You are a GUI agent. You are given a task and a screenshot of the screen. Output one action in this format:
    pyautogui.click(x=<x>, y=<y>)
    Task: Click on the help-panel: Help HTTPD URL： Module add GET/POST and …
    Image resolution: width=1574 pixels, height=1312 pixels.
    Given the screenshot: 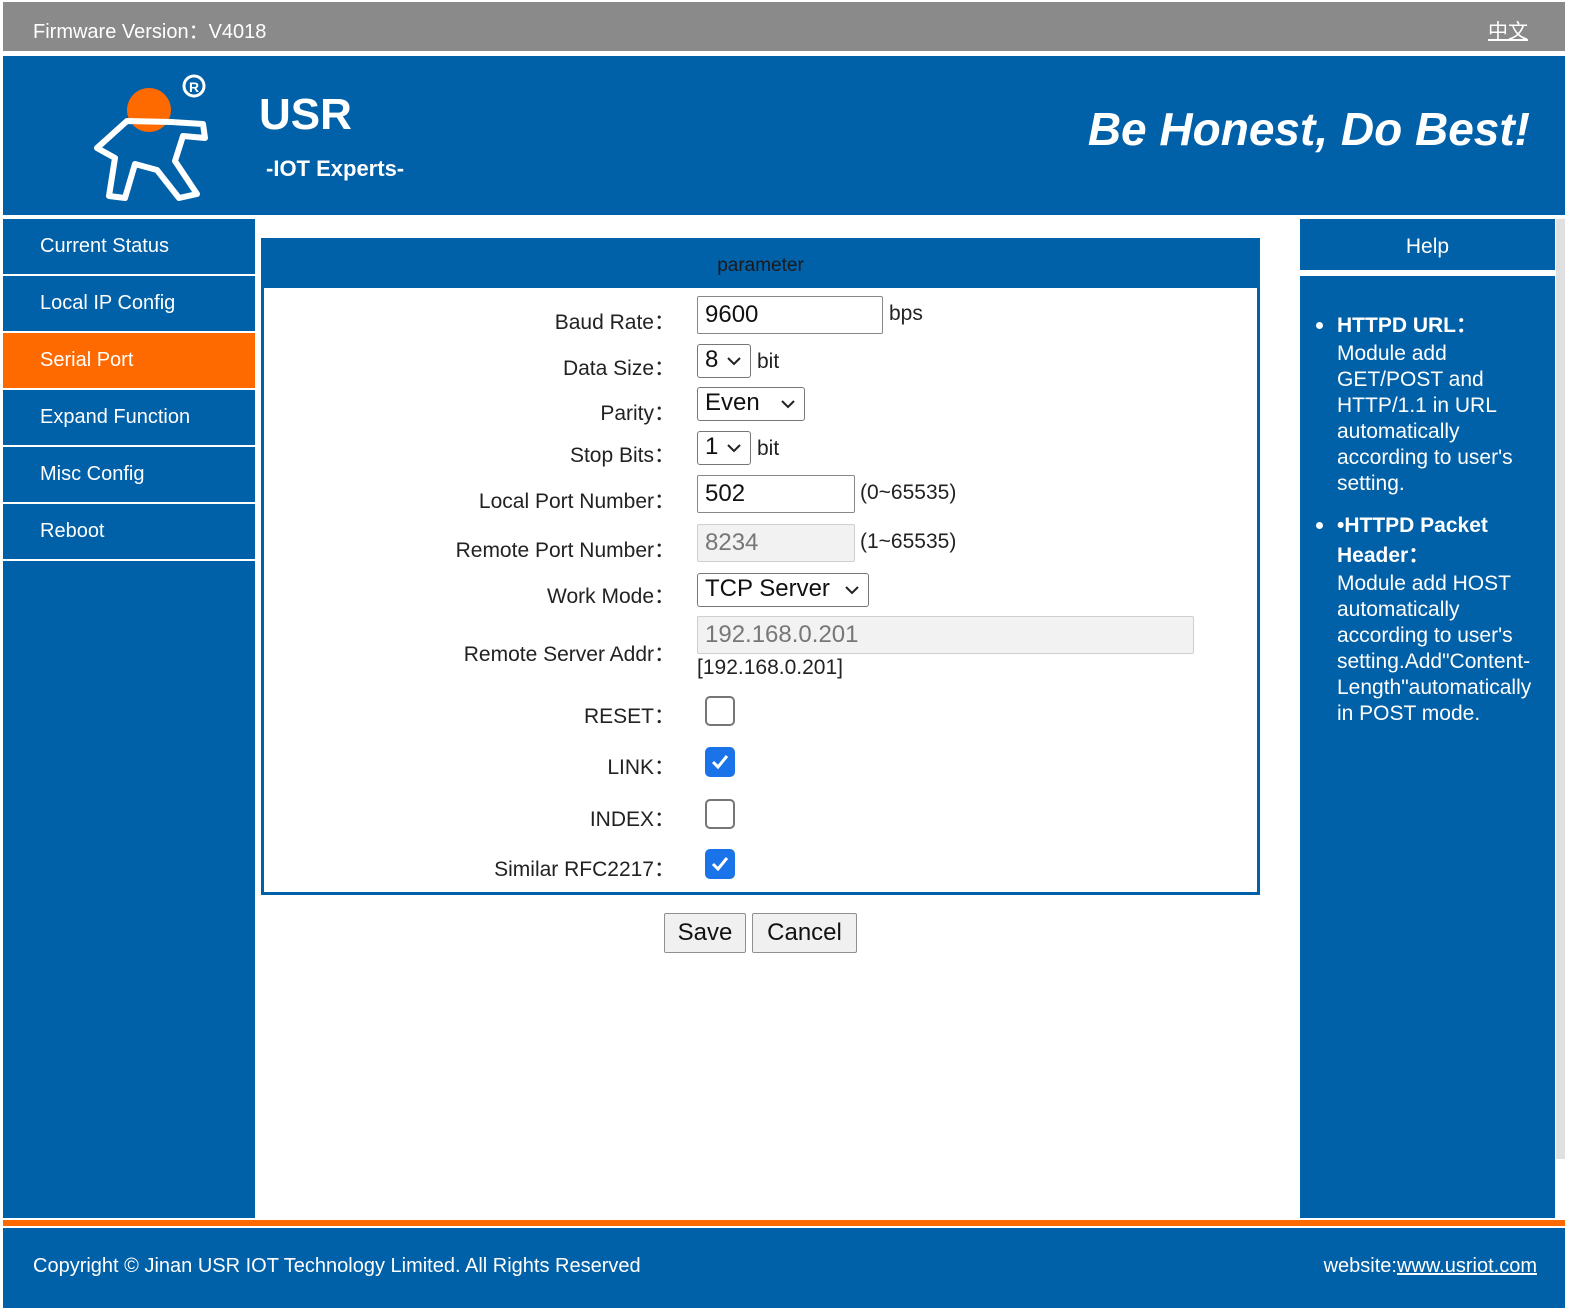 What is the action you would take?
    pyautogui.click(x=1427, y=718)
    